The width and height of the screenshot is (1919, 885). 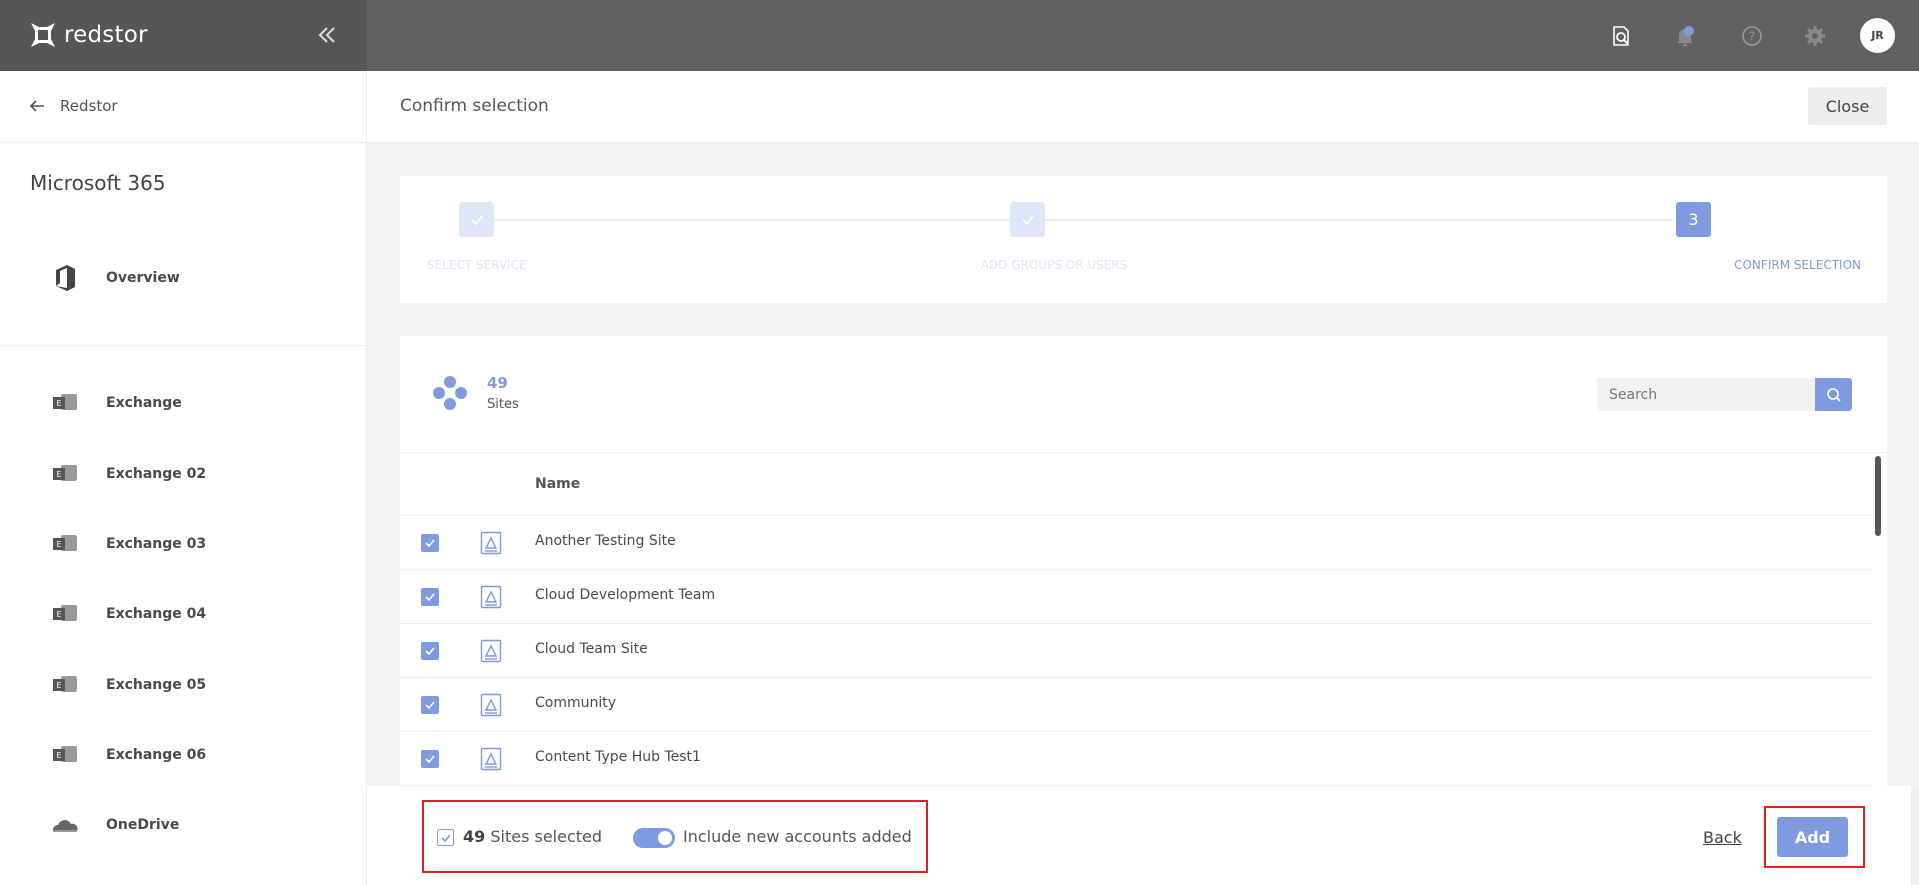 What do you see at coordinates (450, 393) in the screenshot?
I see `sharepoint-sites-icon` at bounding box center [450, 393].